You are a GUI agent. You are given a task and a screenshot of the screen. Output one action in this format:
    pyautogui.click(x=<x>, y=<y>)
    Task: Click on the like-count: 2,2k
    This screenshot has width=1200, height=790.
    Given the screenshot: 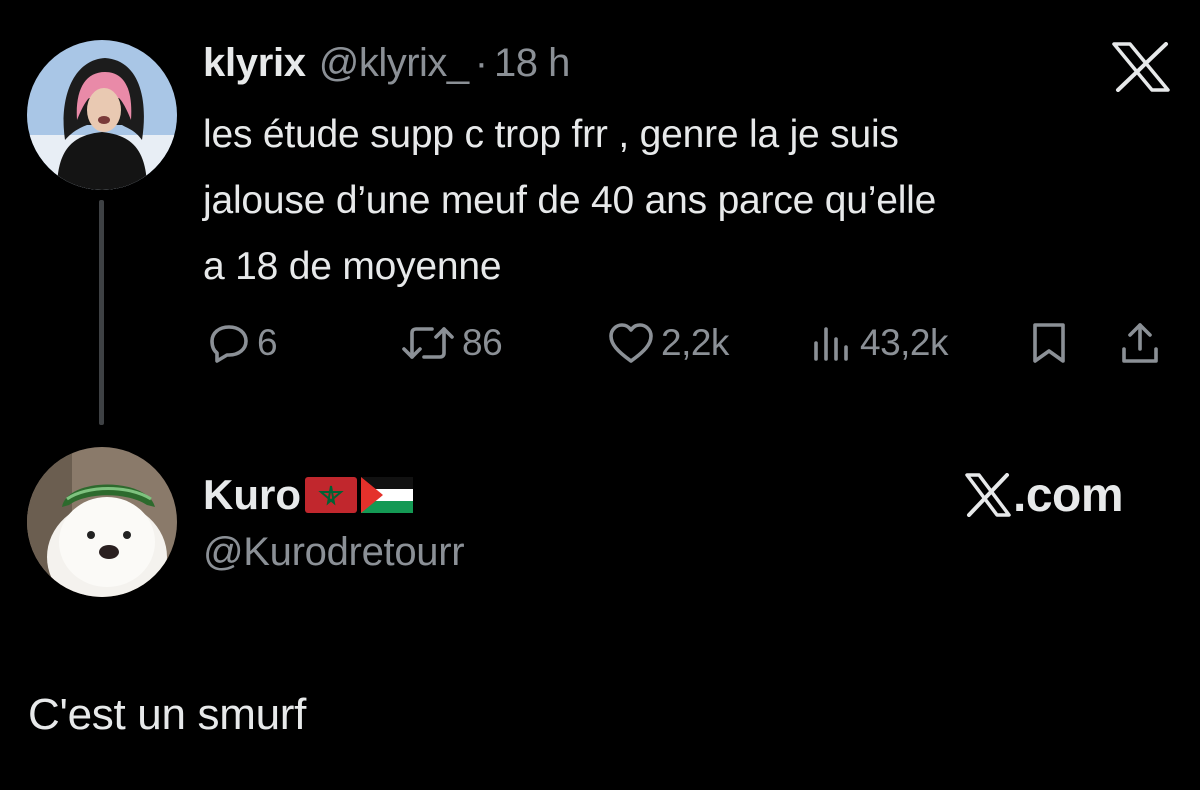 What is the action you would take?
    pyautogui.click(x=695, y=342)
    